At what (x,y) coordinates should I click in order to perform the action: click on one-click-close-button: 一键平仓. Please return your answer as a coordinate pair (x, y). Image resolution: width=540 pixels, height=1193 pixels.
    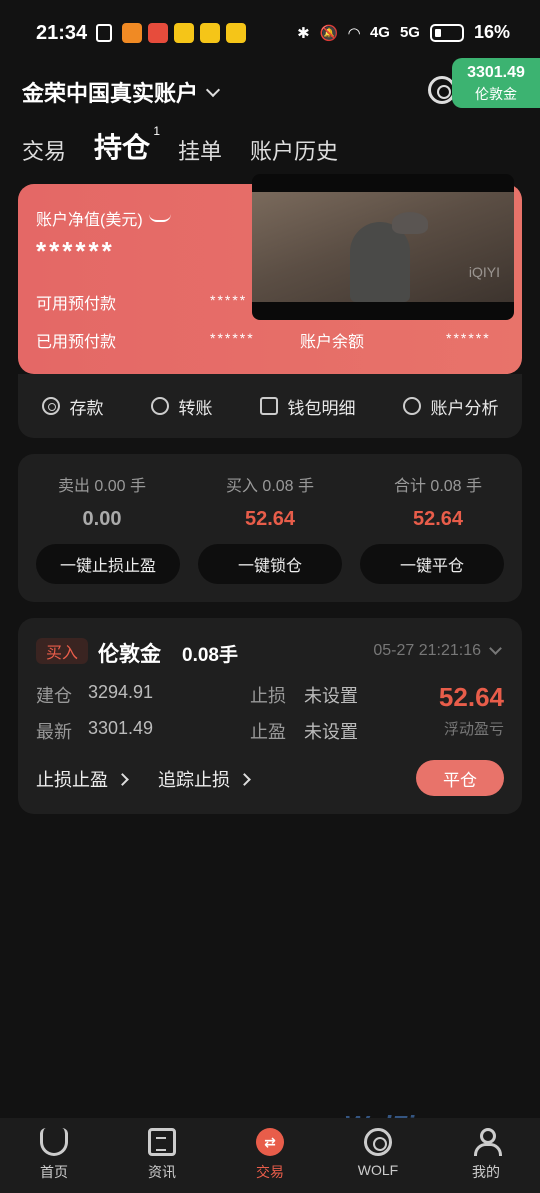
    Looking at the image, I should click on (432, 564).